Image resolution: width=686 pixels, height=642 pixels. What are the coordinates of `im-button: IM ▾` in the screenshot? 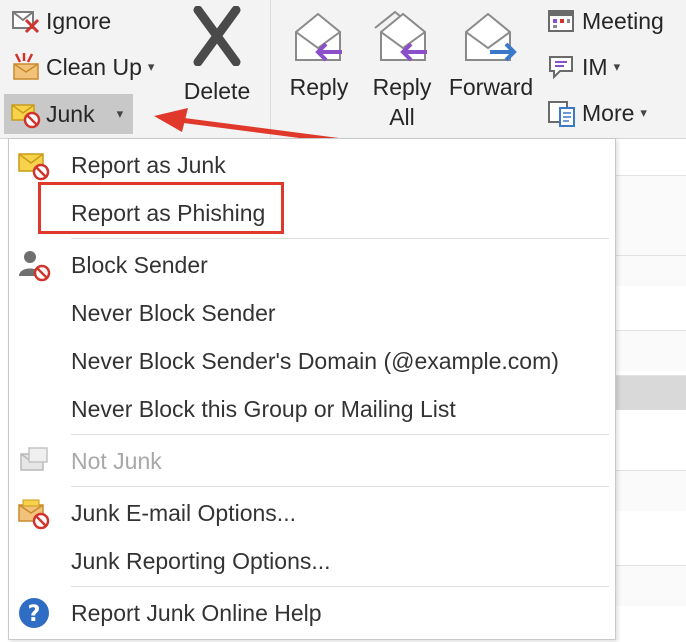 It's located at (583, 67).